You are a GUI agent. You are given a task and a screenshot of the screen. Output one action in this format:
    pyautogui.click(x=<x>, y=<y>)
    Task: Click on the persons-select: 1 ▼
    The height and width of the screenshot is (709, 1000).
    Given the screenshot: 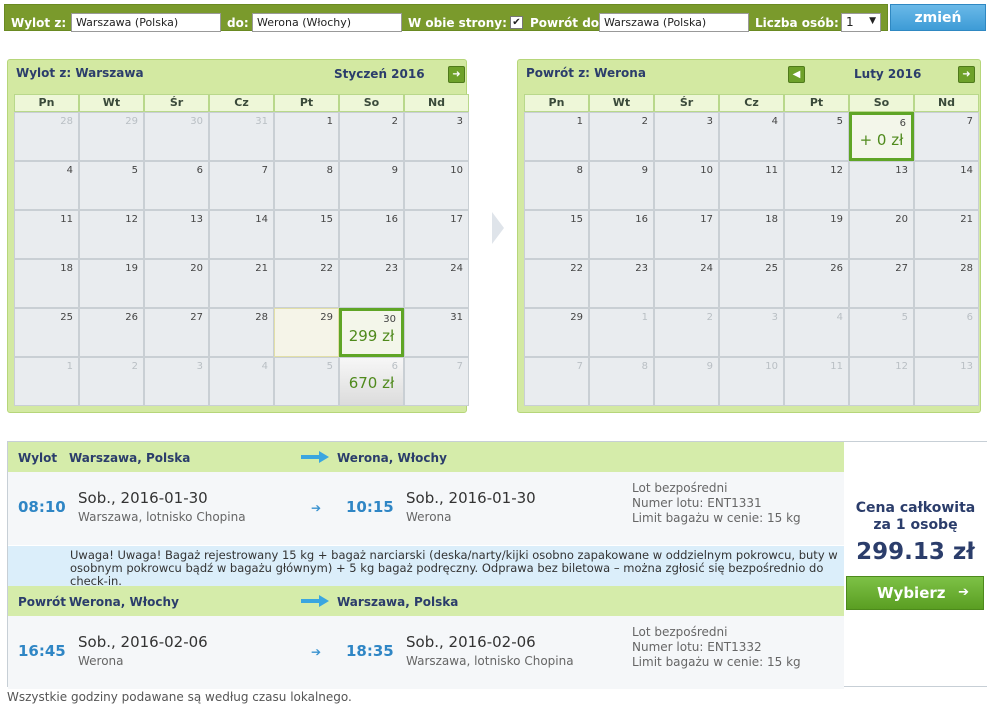 What is the action you would take?
    pyautogui.click(x=861, y=22)
    